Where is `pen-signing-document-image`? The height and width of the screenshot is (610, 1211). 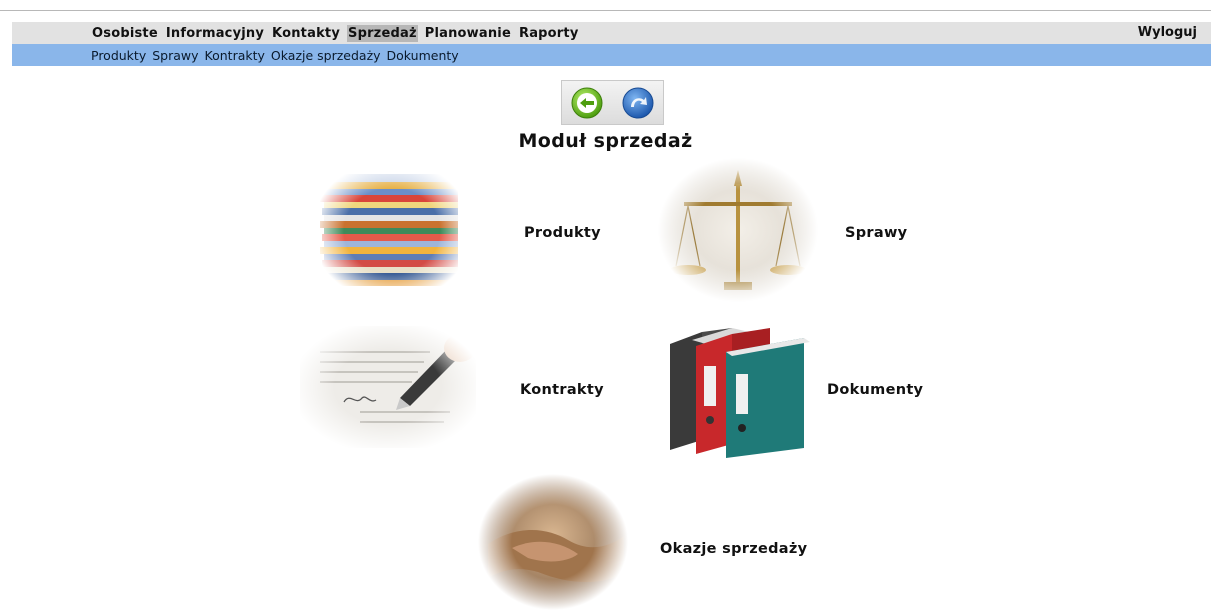 pen-signing-document-image is located at coordinates (388, 387).